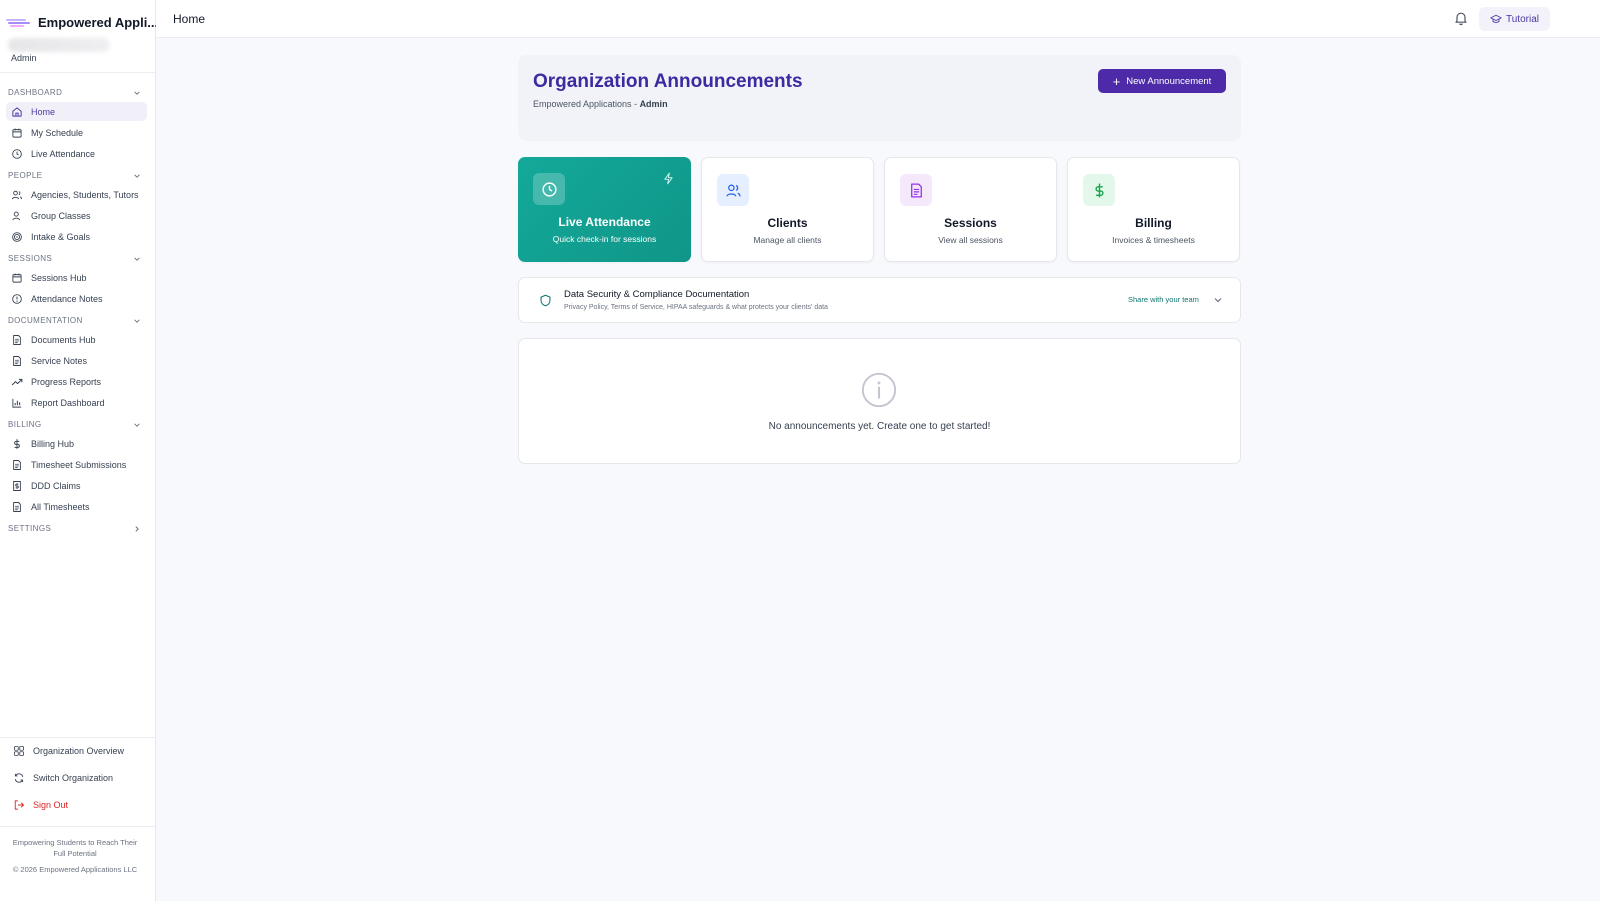 The height and width of the screenshot is (901, 1600). What do you see at coordinates (653, 104) in the screenshot?
I see `org-role: Admin` at bounding box center [653, 104].